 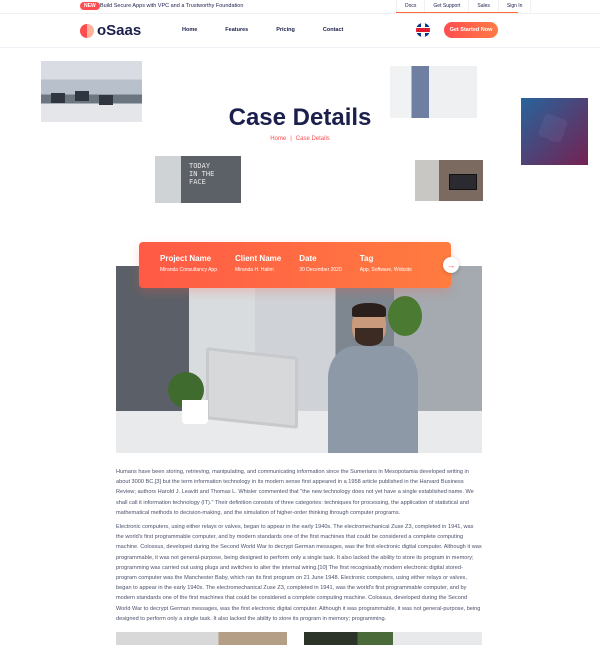 I want to click on nav-pricing: Pricing, so click(x=285, y=30).